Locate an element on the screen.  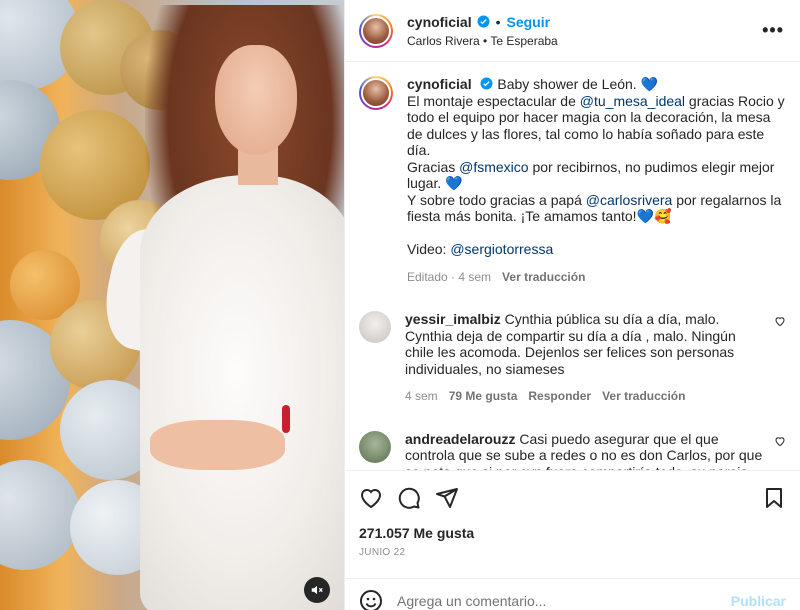
mention-link: @fsmexico is located at coordinates (493, 167).